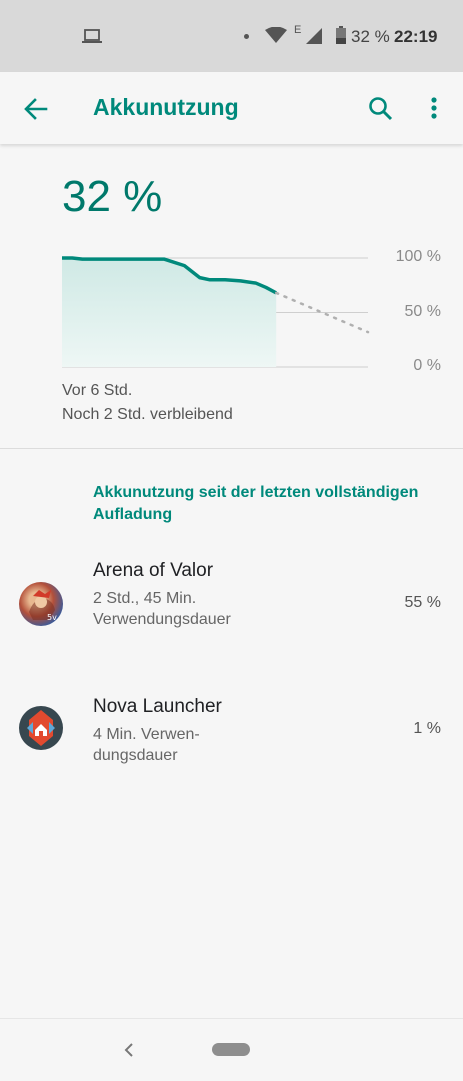 The height and width of the screenshot is (1081, 463). I want to click on more-options-button, so click(434, 109).